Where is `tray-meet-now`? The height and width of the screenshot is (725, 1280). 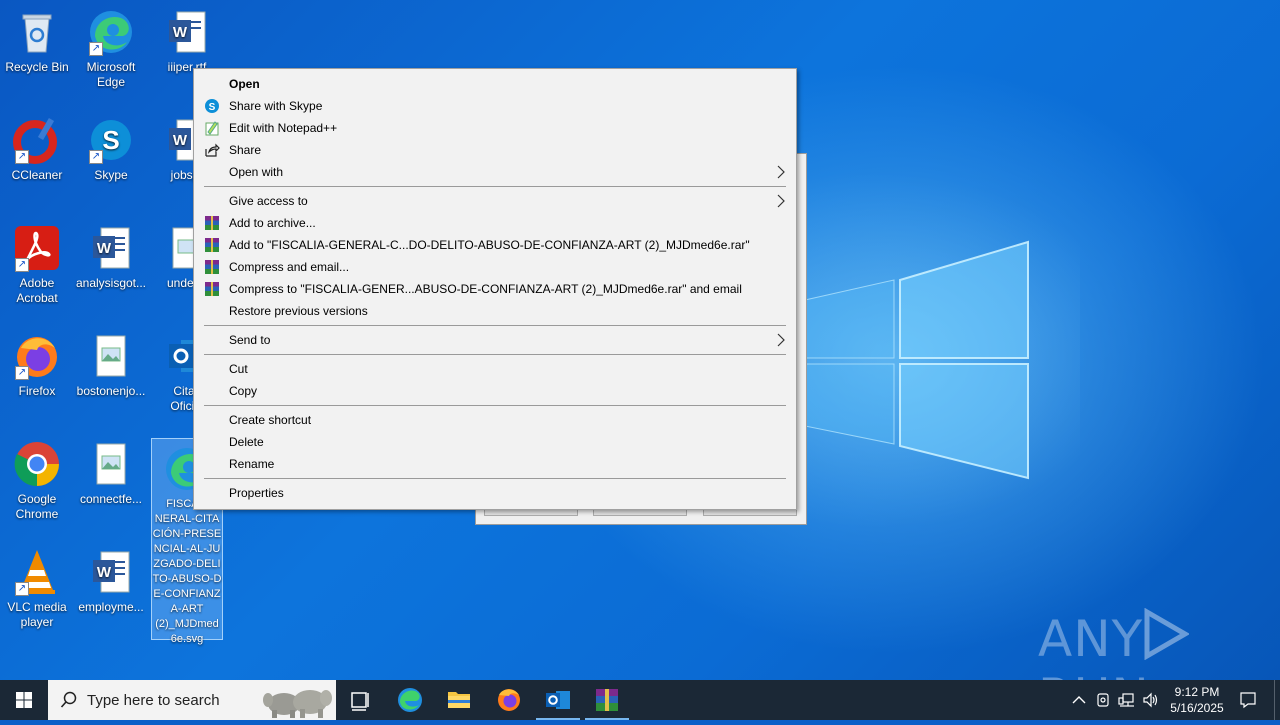
tray-meet-now is located at coordinates (1103, 700).